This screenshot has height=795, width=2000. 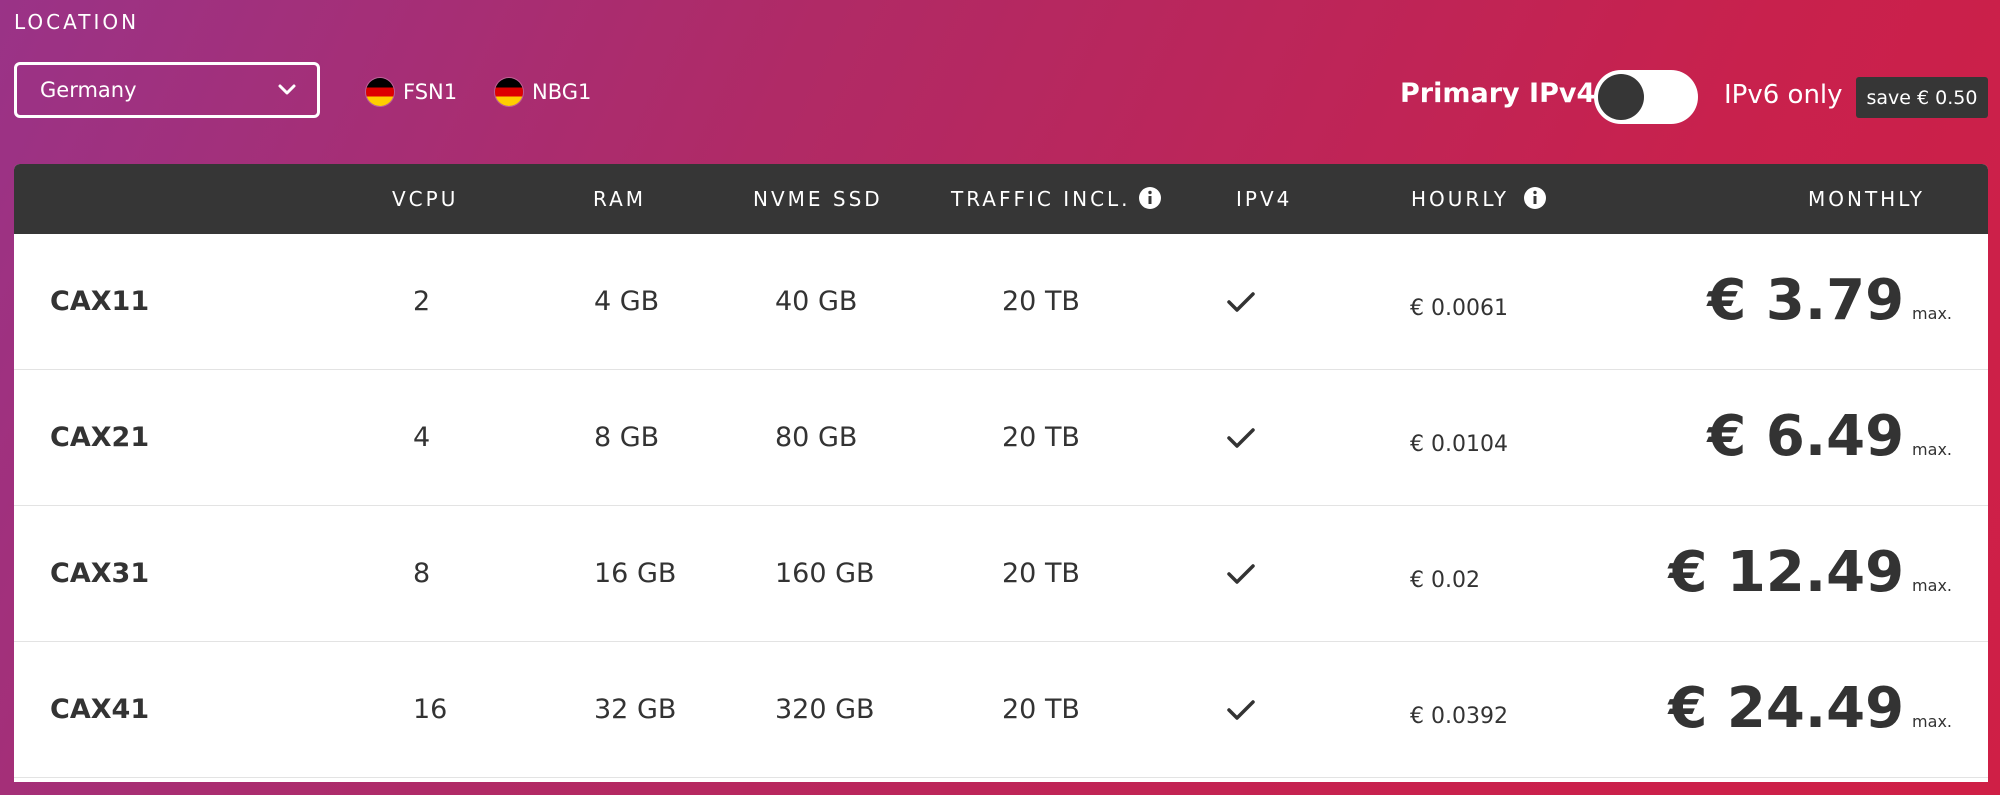 What do you see at coordinates (100, 573) in the screenshot?
I see `server-name: CAX31` at bounding box center [100, 573].